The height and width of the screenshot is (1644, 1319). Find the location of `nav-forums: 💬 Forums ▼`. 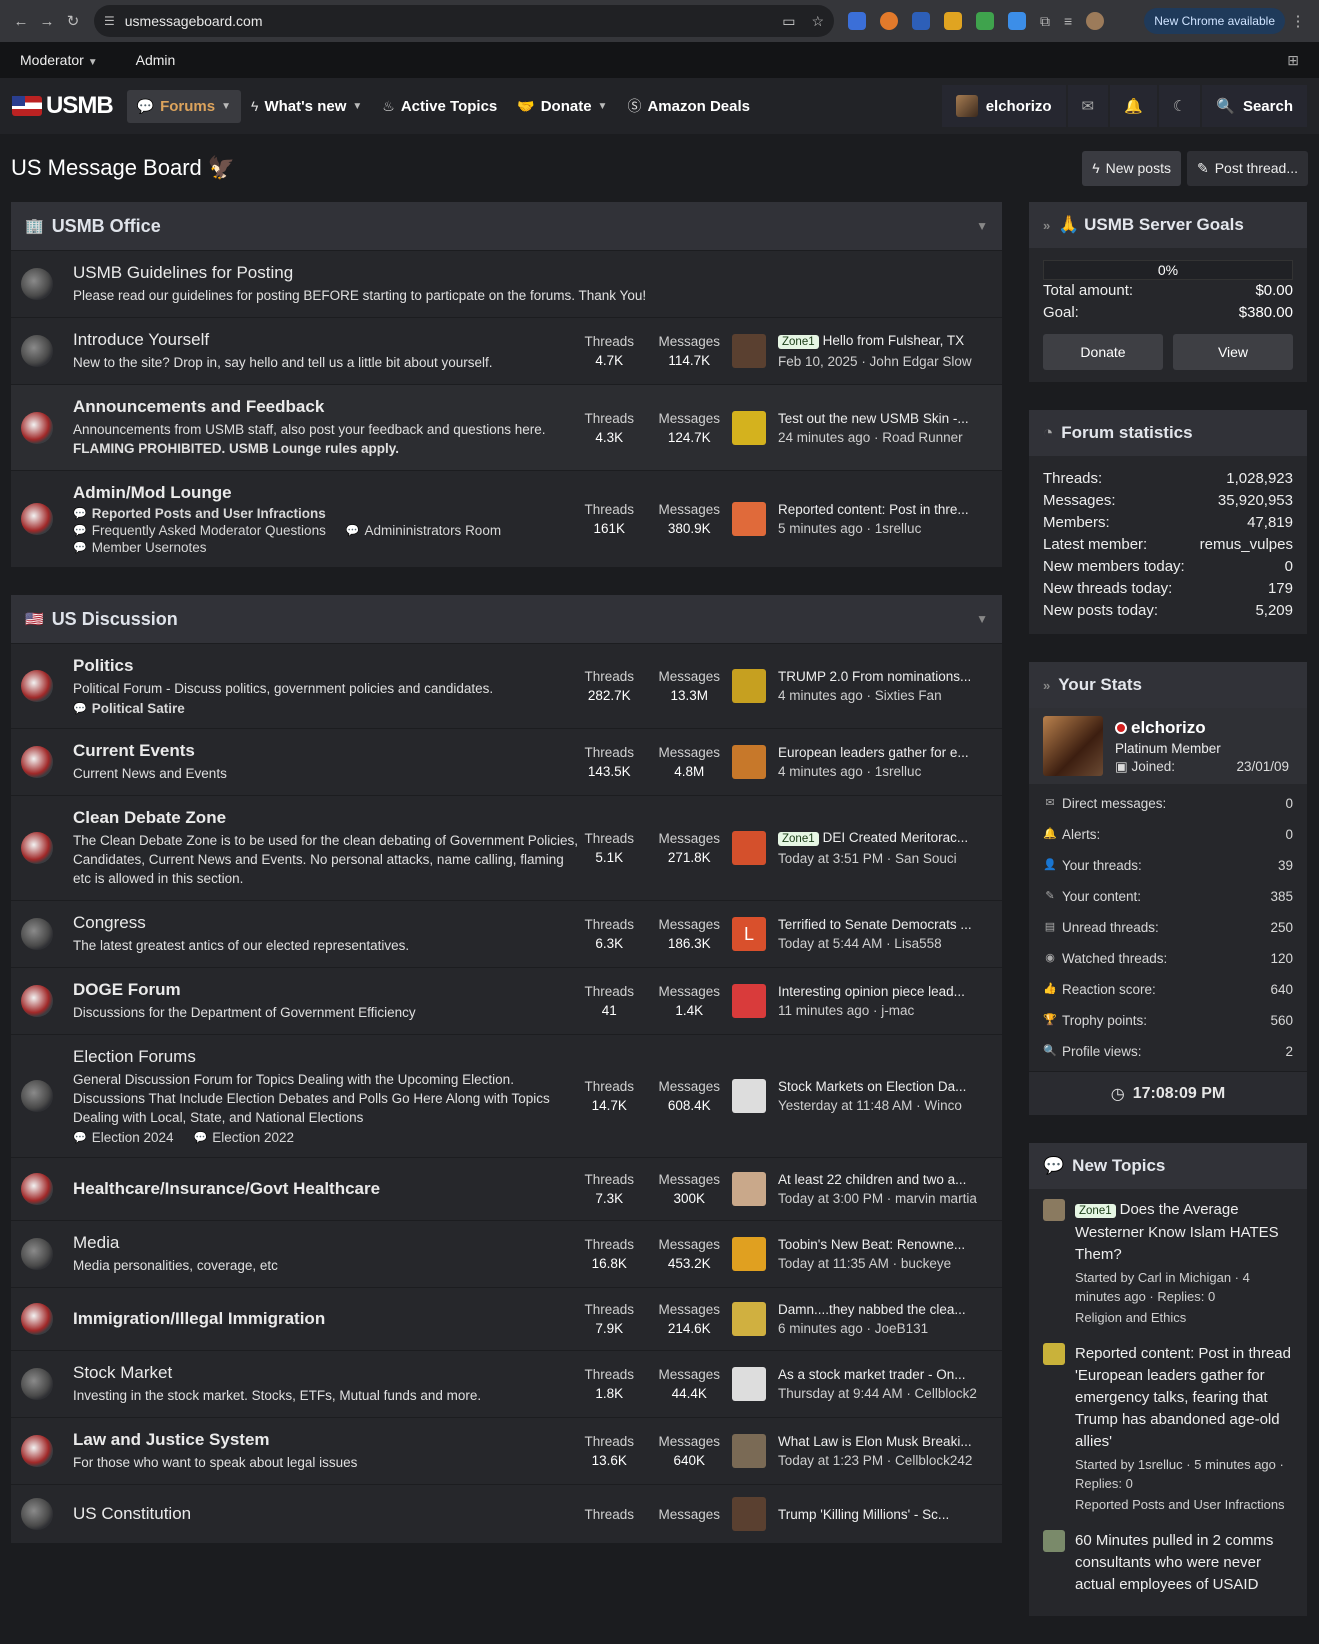

nav-forums: 💬 Forums ▼ is located at coordinates (184, 106).